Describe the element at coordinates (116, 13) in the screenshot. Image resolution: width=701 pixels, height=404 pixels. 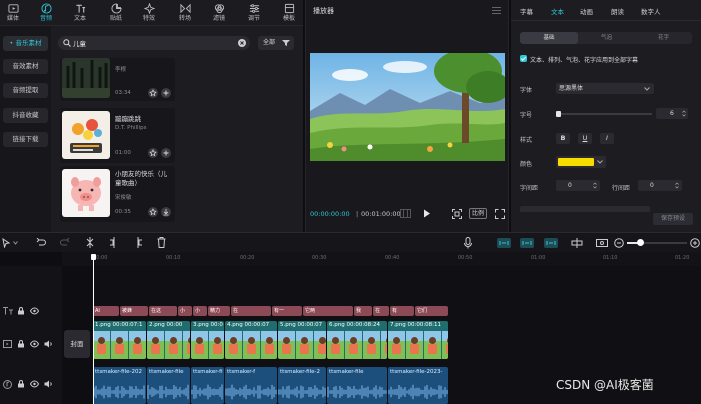
I see `tool-sticker: 贴纸` at that location.